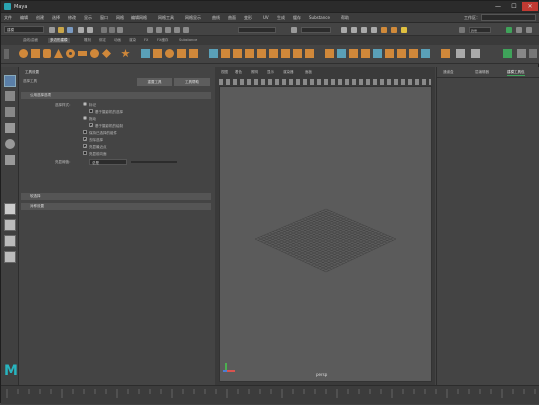  Describe the element at coordinates (384, 30) in the screenshot. I see `hypershade-icon` at that location.